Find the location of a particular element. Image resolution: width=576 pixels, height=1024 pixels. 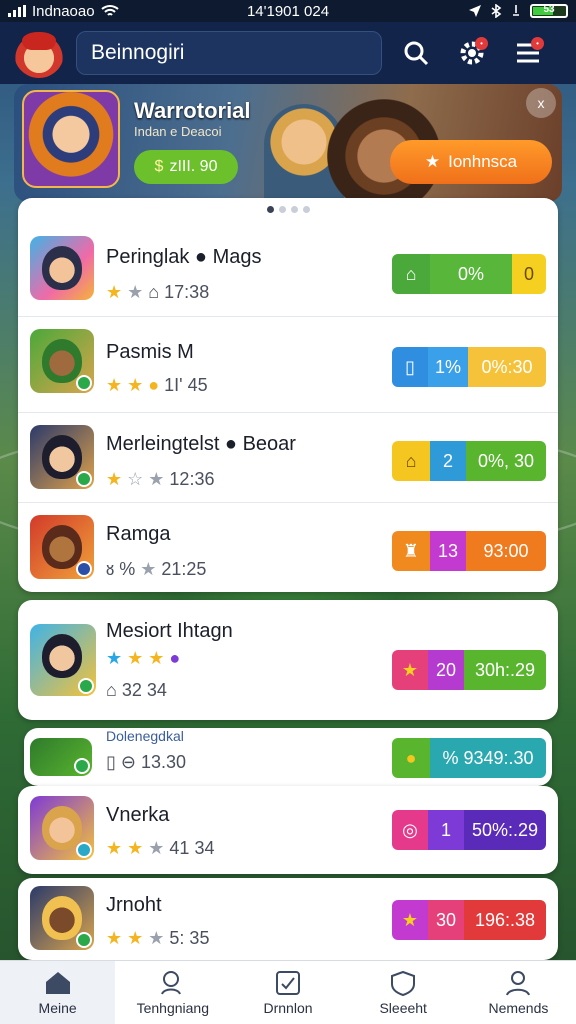

game-title: Merleingtelst ● Beoar is located at coordinates (201, 444).